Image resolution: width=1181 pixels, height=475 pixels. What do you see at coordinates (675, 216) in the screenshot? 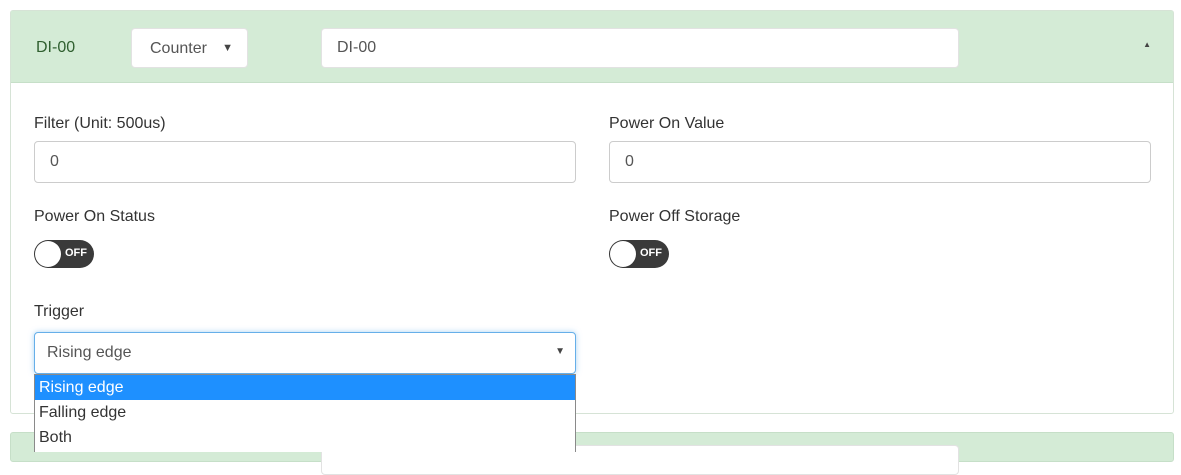
I see `power-off-storage-label: Power Off Storage` at bounding box center [675, 216].